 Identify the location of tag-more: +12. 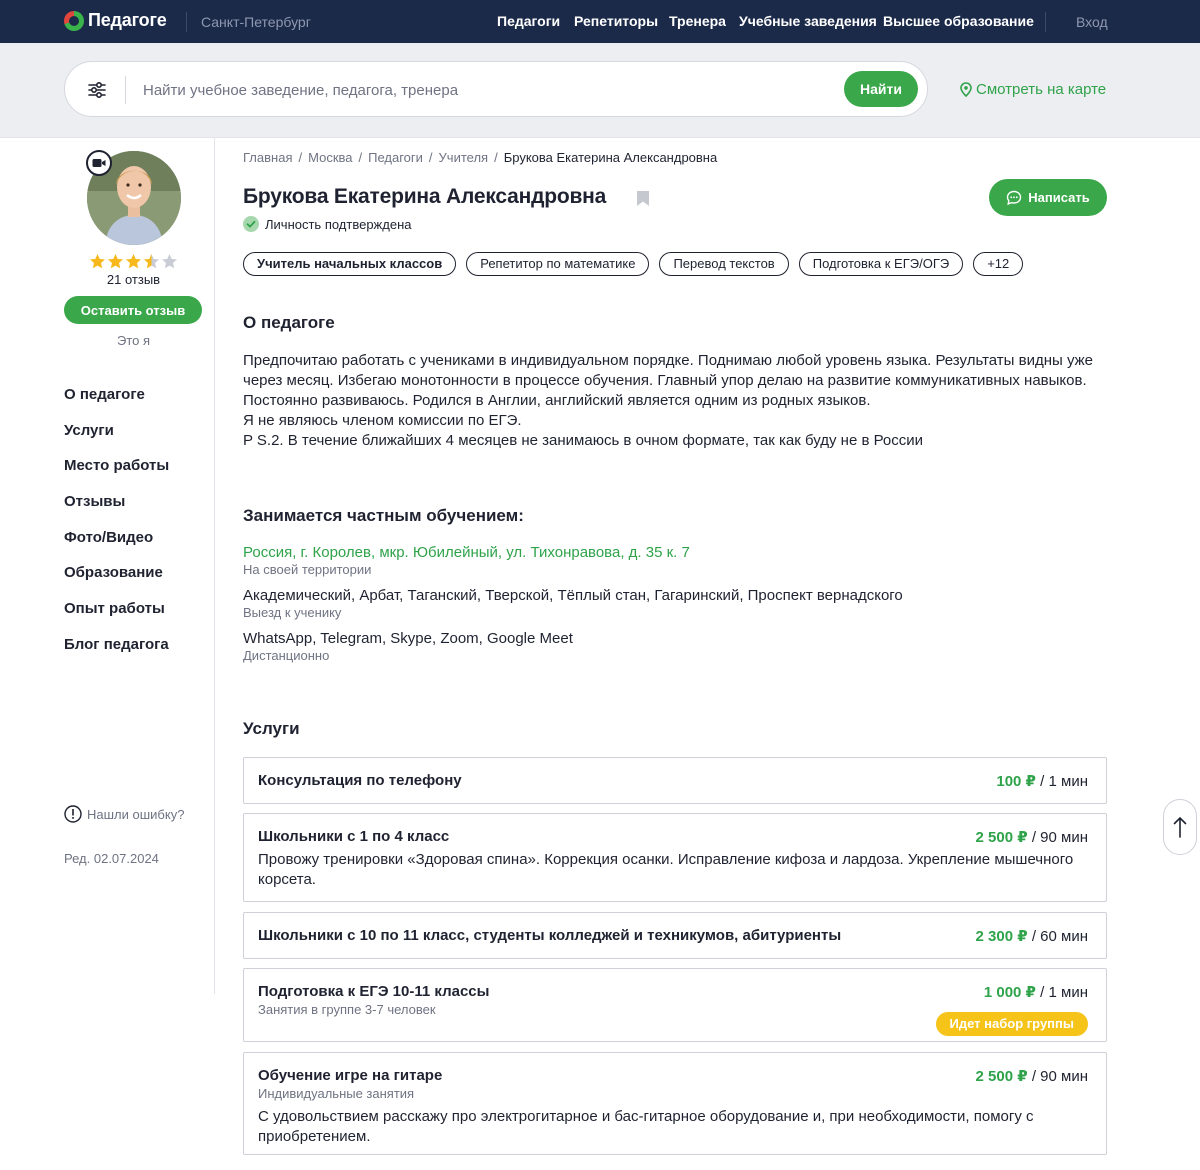
(998, 264).